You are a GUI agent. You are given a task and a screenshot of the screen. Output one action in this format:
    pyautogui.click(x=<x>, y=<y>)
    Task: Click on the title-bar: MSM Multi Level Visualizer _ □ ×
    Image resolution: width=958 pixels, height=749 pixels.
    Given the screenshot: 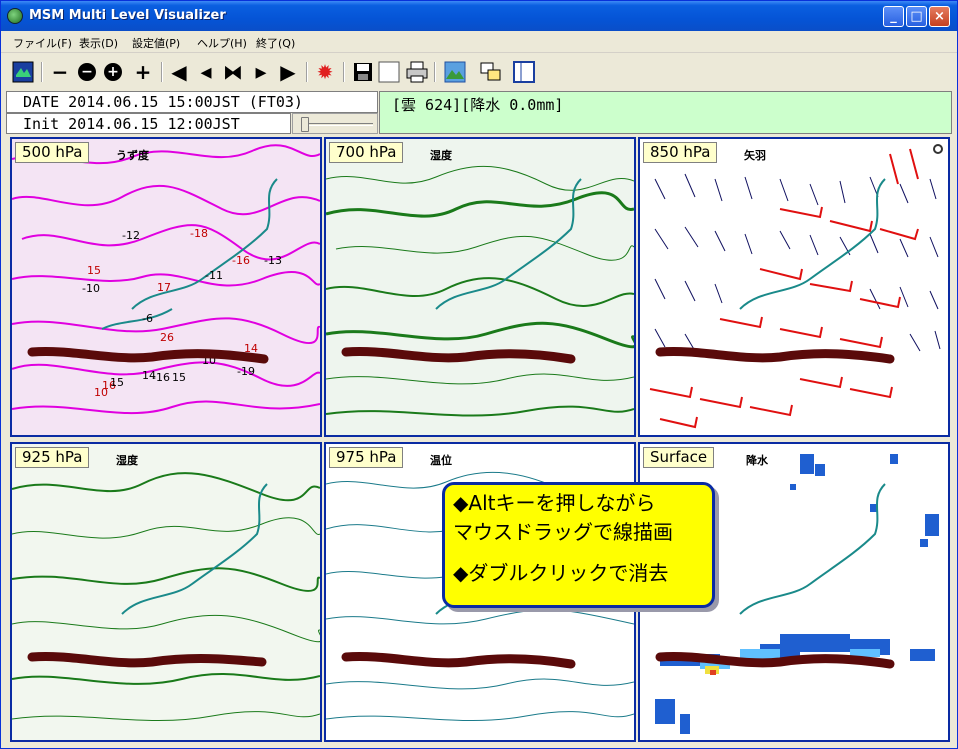 What is the action you would take?
    pyautogui.click(x=479, y=16)
    